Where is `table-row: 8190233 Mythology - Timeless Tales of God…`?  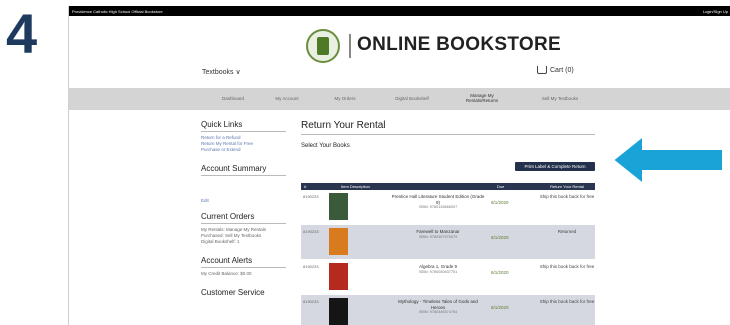 table-row: 8190233 Mythology - Timeless Tales of God… is located at coordinates (448, 310).